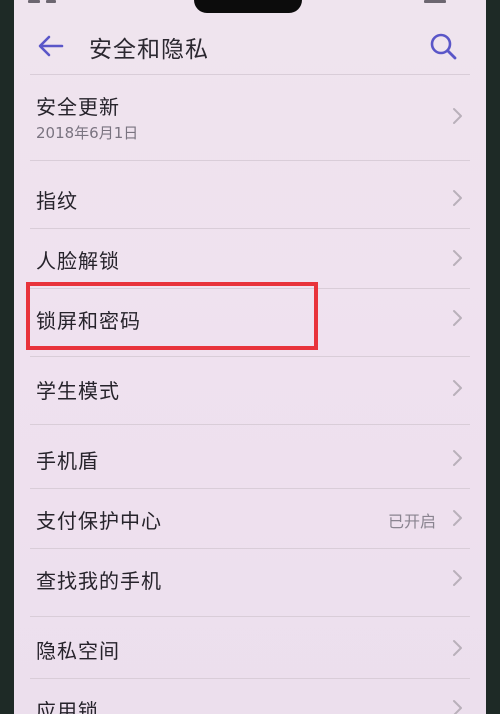 The image size is (500, 714). What do you see at coordinates (250, 389) in the screenshot?
I see `list-item-student-mode: 学生模式` at bounding box center [250, 389].